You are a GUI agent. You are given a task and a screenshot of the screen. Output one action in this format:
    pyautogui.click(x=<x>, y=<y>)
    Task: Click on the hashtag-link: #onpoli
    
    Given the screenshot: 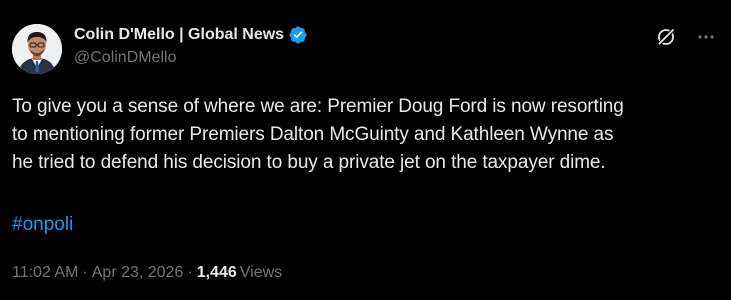 What is the action you would take?
    pyautogui.click(x=42, y=225)
    